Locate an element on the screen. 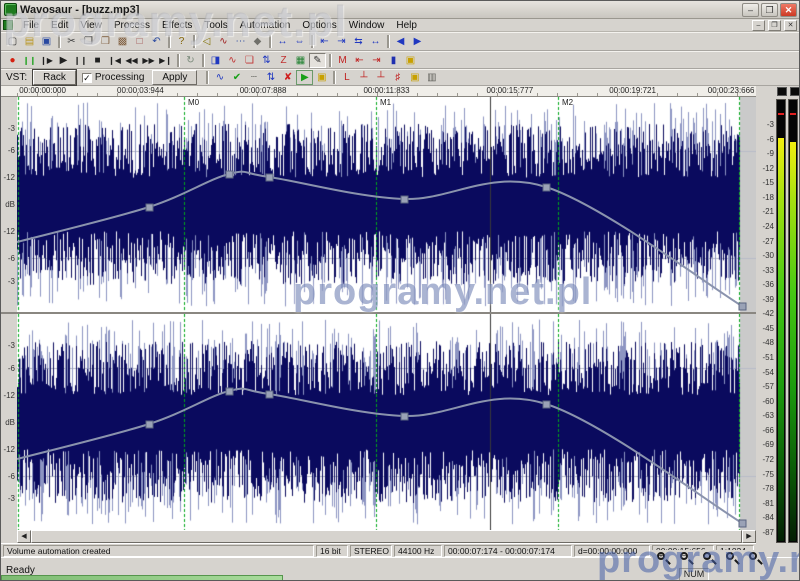 The height and width of the screenshot is (581, 800). status-message: Volume automation created is located at coordinates (158, 550).